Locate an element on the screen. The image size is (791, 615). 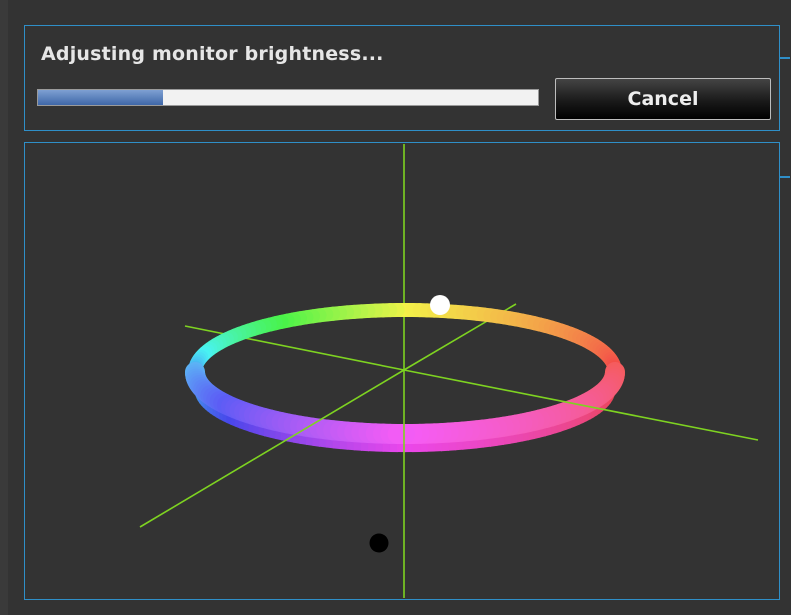
black-point-icon is located at coordinates (379, 543).